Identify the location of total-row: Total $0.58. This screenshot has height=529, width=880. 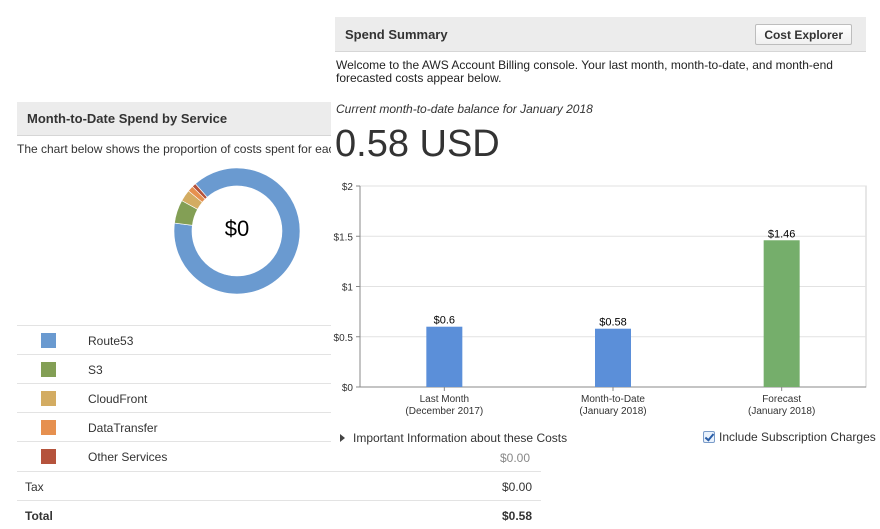
(279, 514).